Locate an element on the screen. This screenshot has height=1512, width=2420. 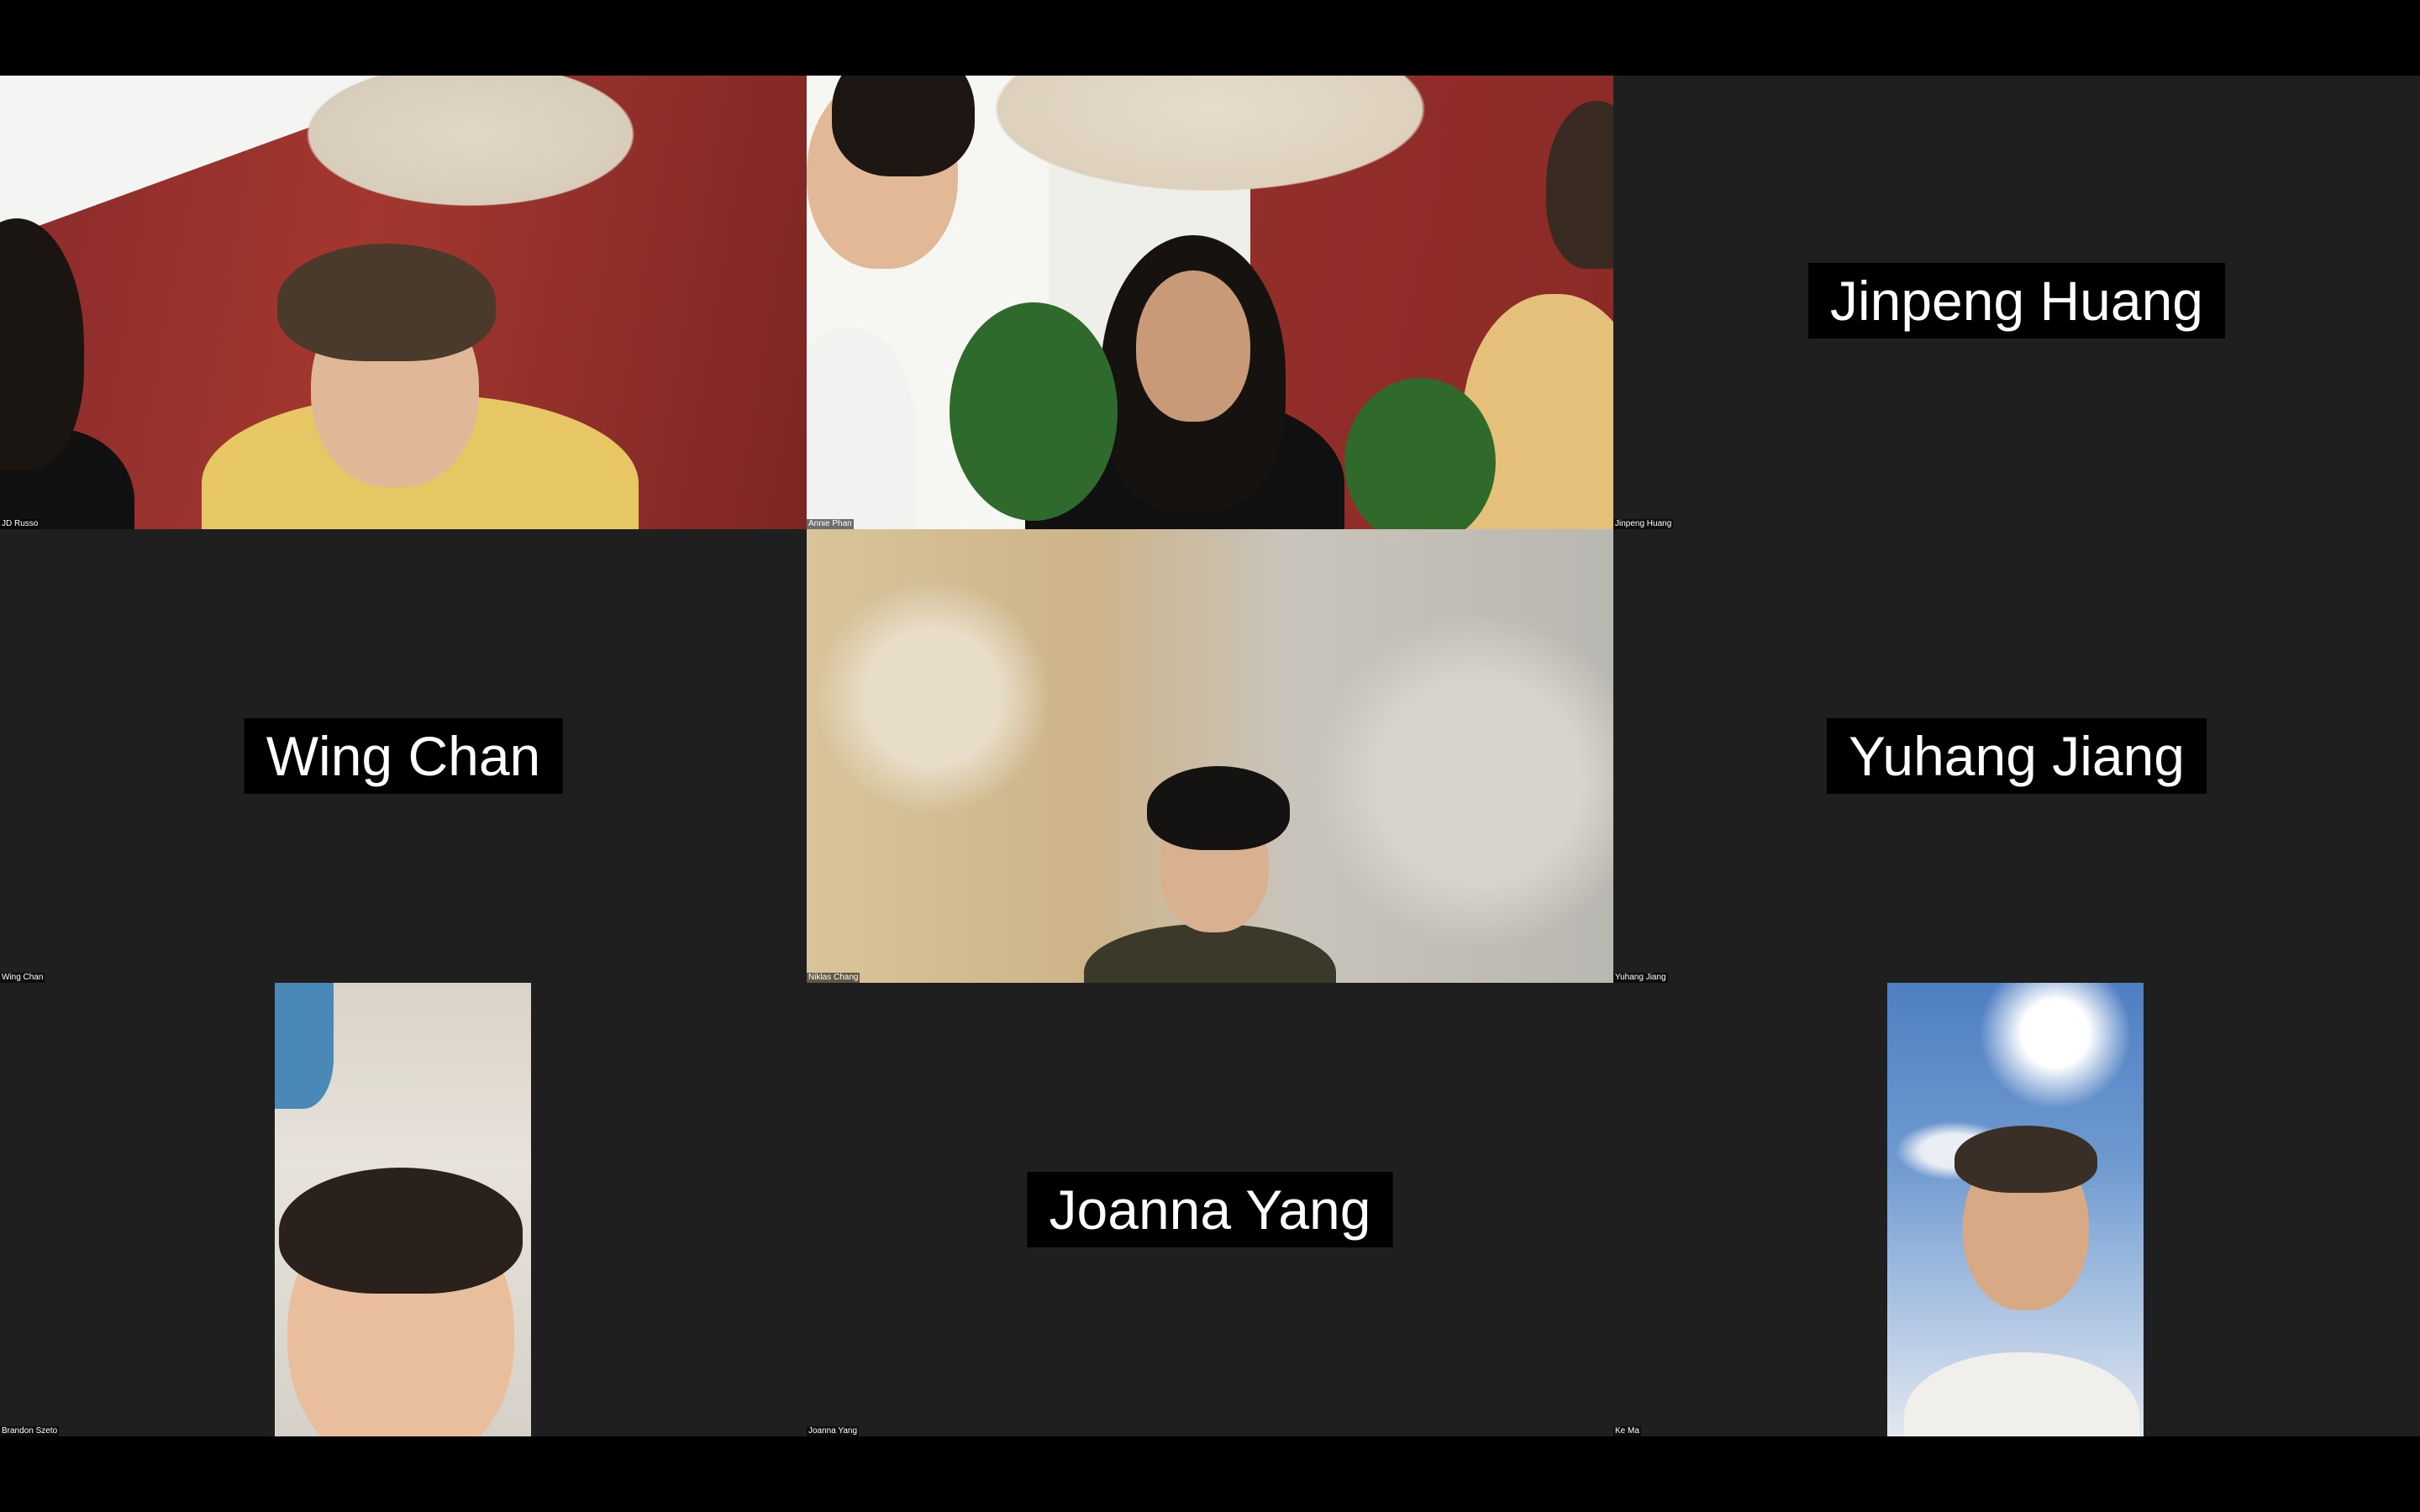
participant-name-card: Jinpeng Huang is located at coordinates (2016, 301).